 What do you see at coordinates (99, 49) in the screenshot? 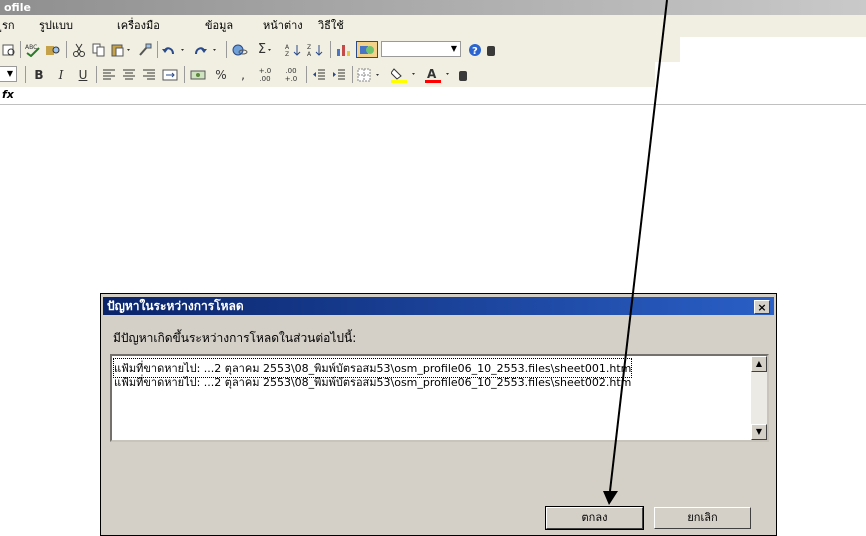
I see `copy-icon` at bounding box center [99, 49].